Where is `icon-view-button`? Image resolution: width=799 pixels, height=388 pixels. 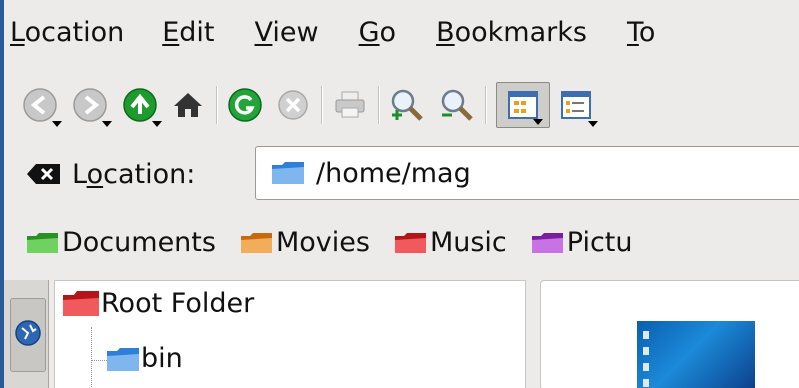
icon-view-button is located at coordinates (523, 105).